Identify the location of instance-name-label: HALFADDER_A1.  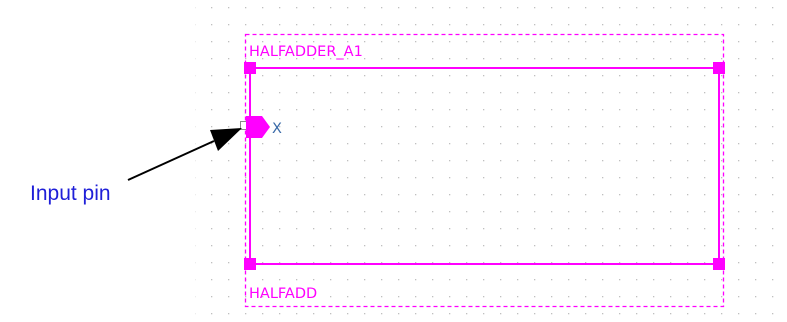
(306, 52).